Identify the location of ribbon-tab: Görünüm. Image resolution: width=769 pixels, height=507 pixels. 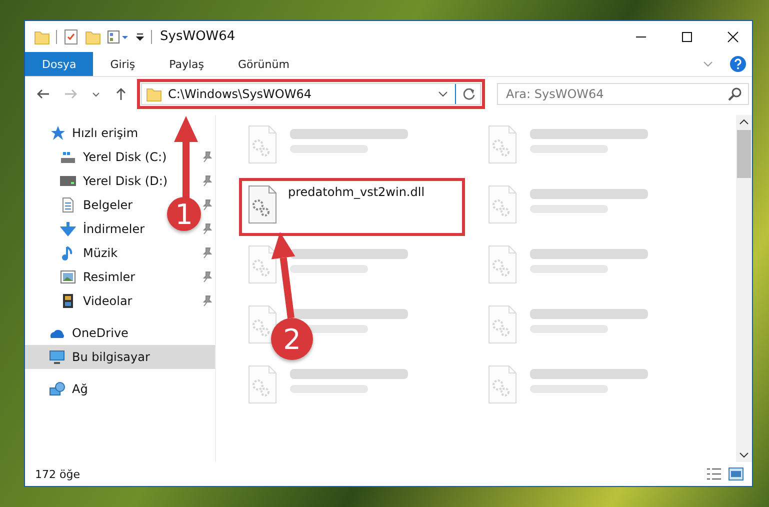
(263, 64).